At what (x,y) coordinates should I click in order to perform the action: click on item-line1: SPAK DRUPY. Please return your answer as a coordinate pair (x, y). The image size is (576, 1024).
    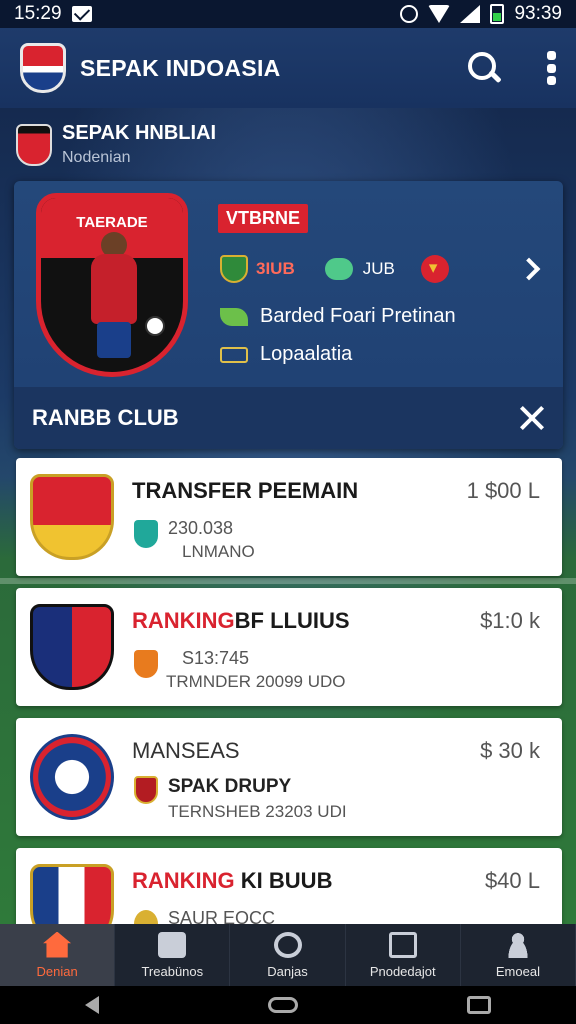
    Looking at the image, I should click on (230, 786).